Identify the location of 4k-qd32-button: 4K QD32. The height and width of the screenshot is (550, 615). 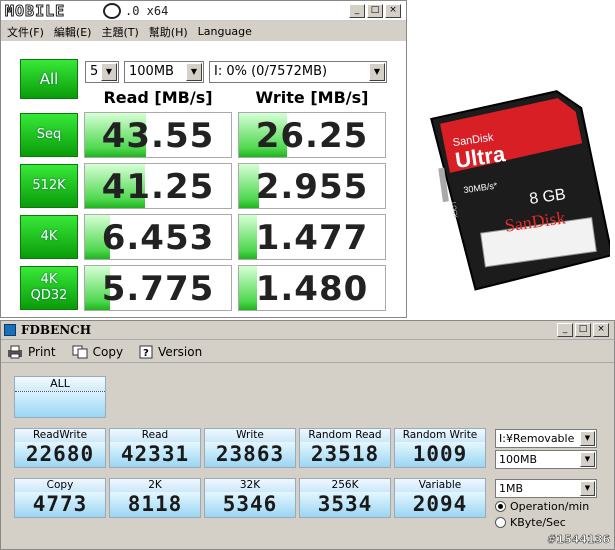
(49, 288).